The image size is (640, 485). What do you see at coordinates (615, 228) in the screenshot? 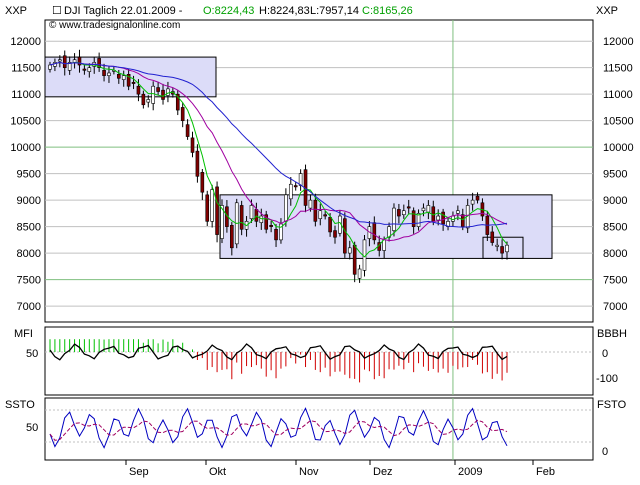
I see `price-tick-right: 8500` at bounding box center [615, 228].